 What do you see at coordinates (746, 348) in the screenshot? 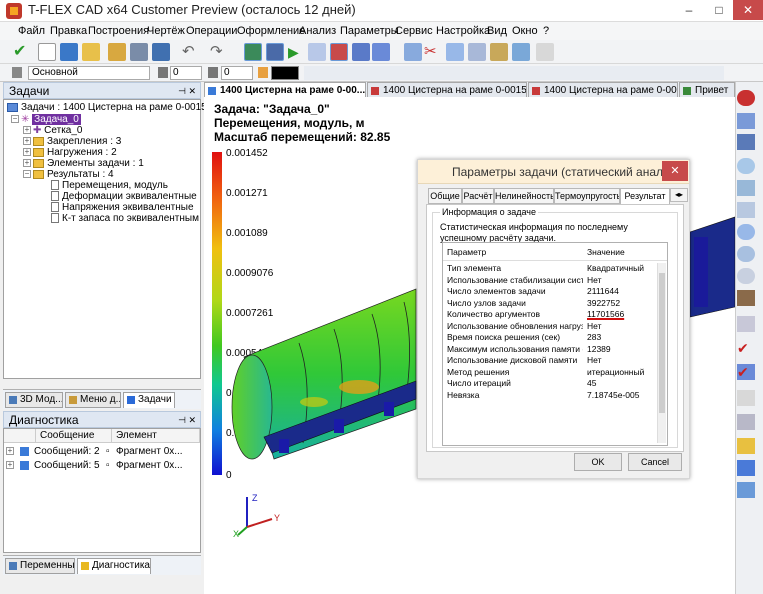
I see `check-red-icon: ✔` at bounding box center [746, 348].